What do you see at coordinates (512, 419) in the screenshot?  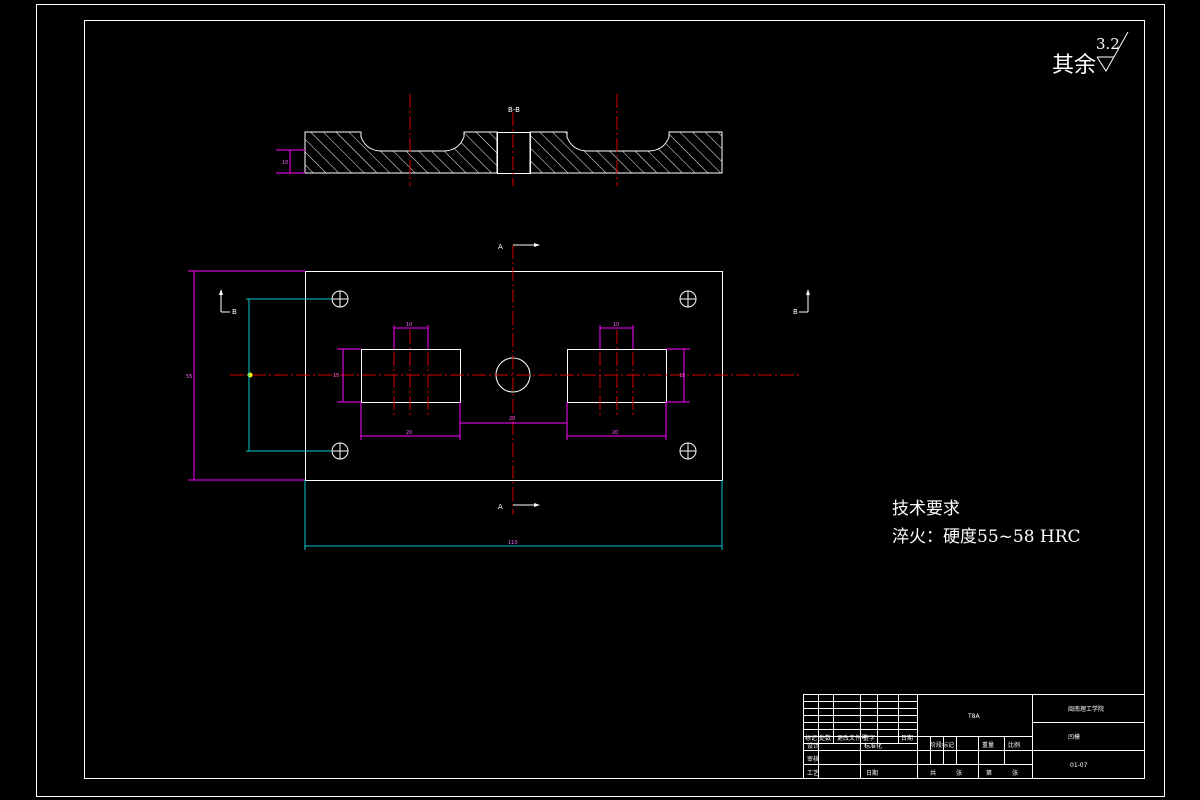 I see `dim-center-spacing: 20` at bounding box center [512, 419].